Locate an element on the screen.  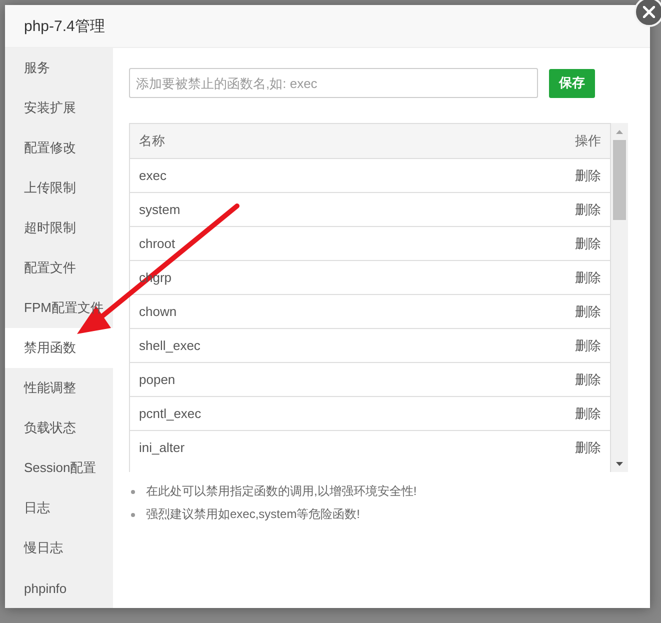
close-icon is located at coordinates (649, 12).